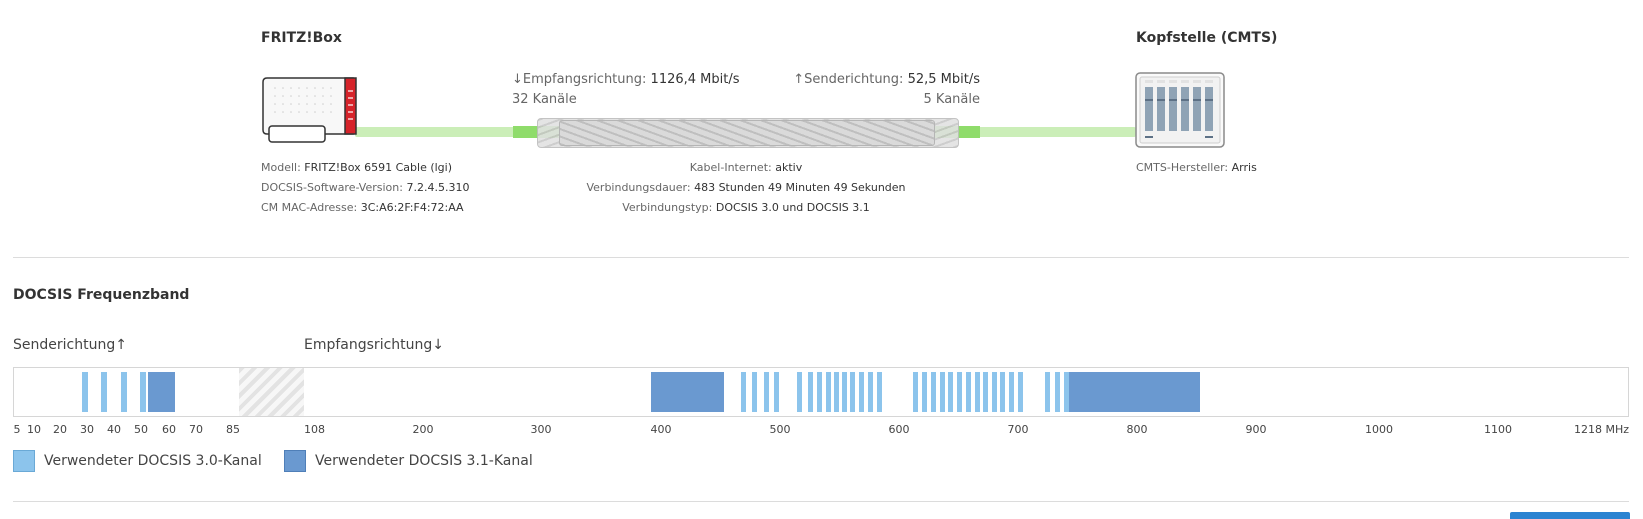  Describe the element at coordinates (1498, 429) in the screenshot. I see `frequency-tick: 1100` at that location.